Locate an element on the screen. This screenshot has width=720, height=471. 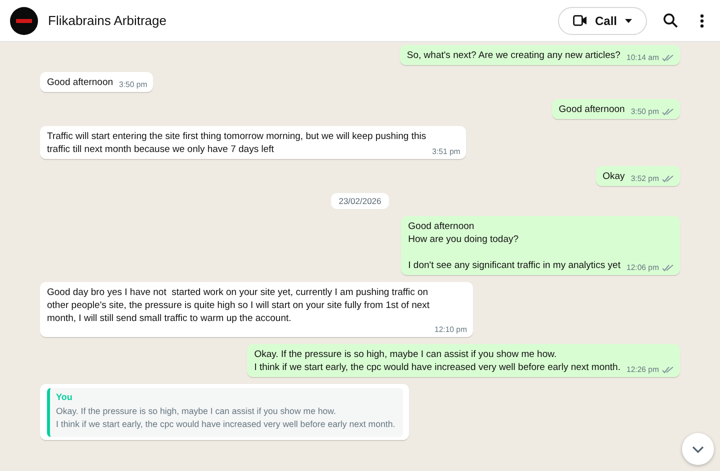
quote-text: Okay. If the pressure is so high, maybe I can assist if you show me how. I think if we start early, the cpc would have increased very well before early next month. is located at coordinates (226, 418).